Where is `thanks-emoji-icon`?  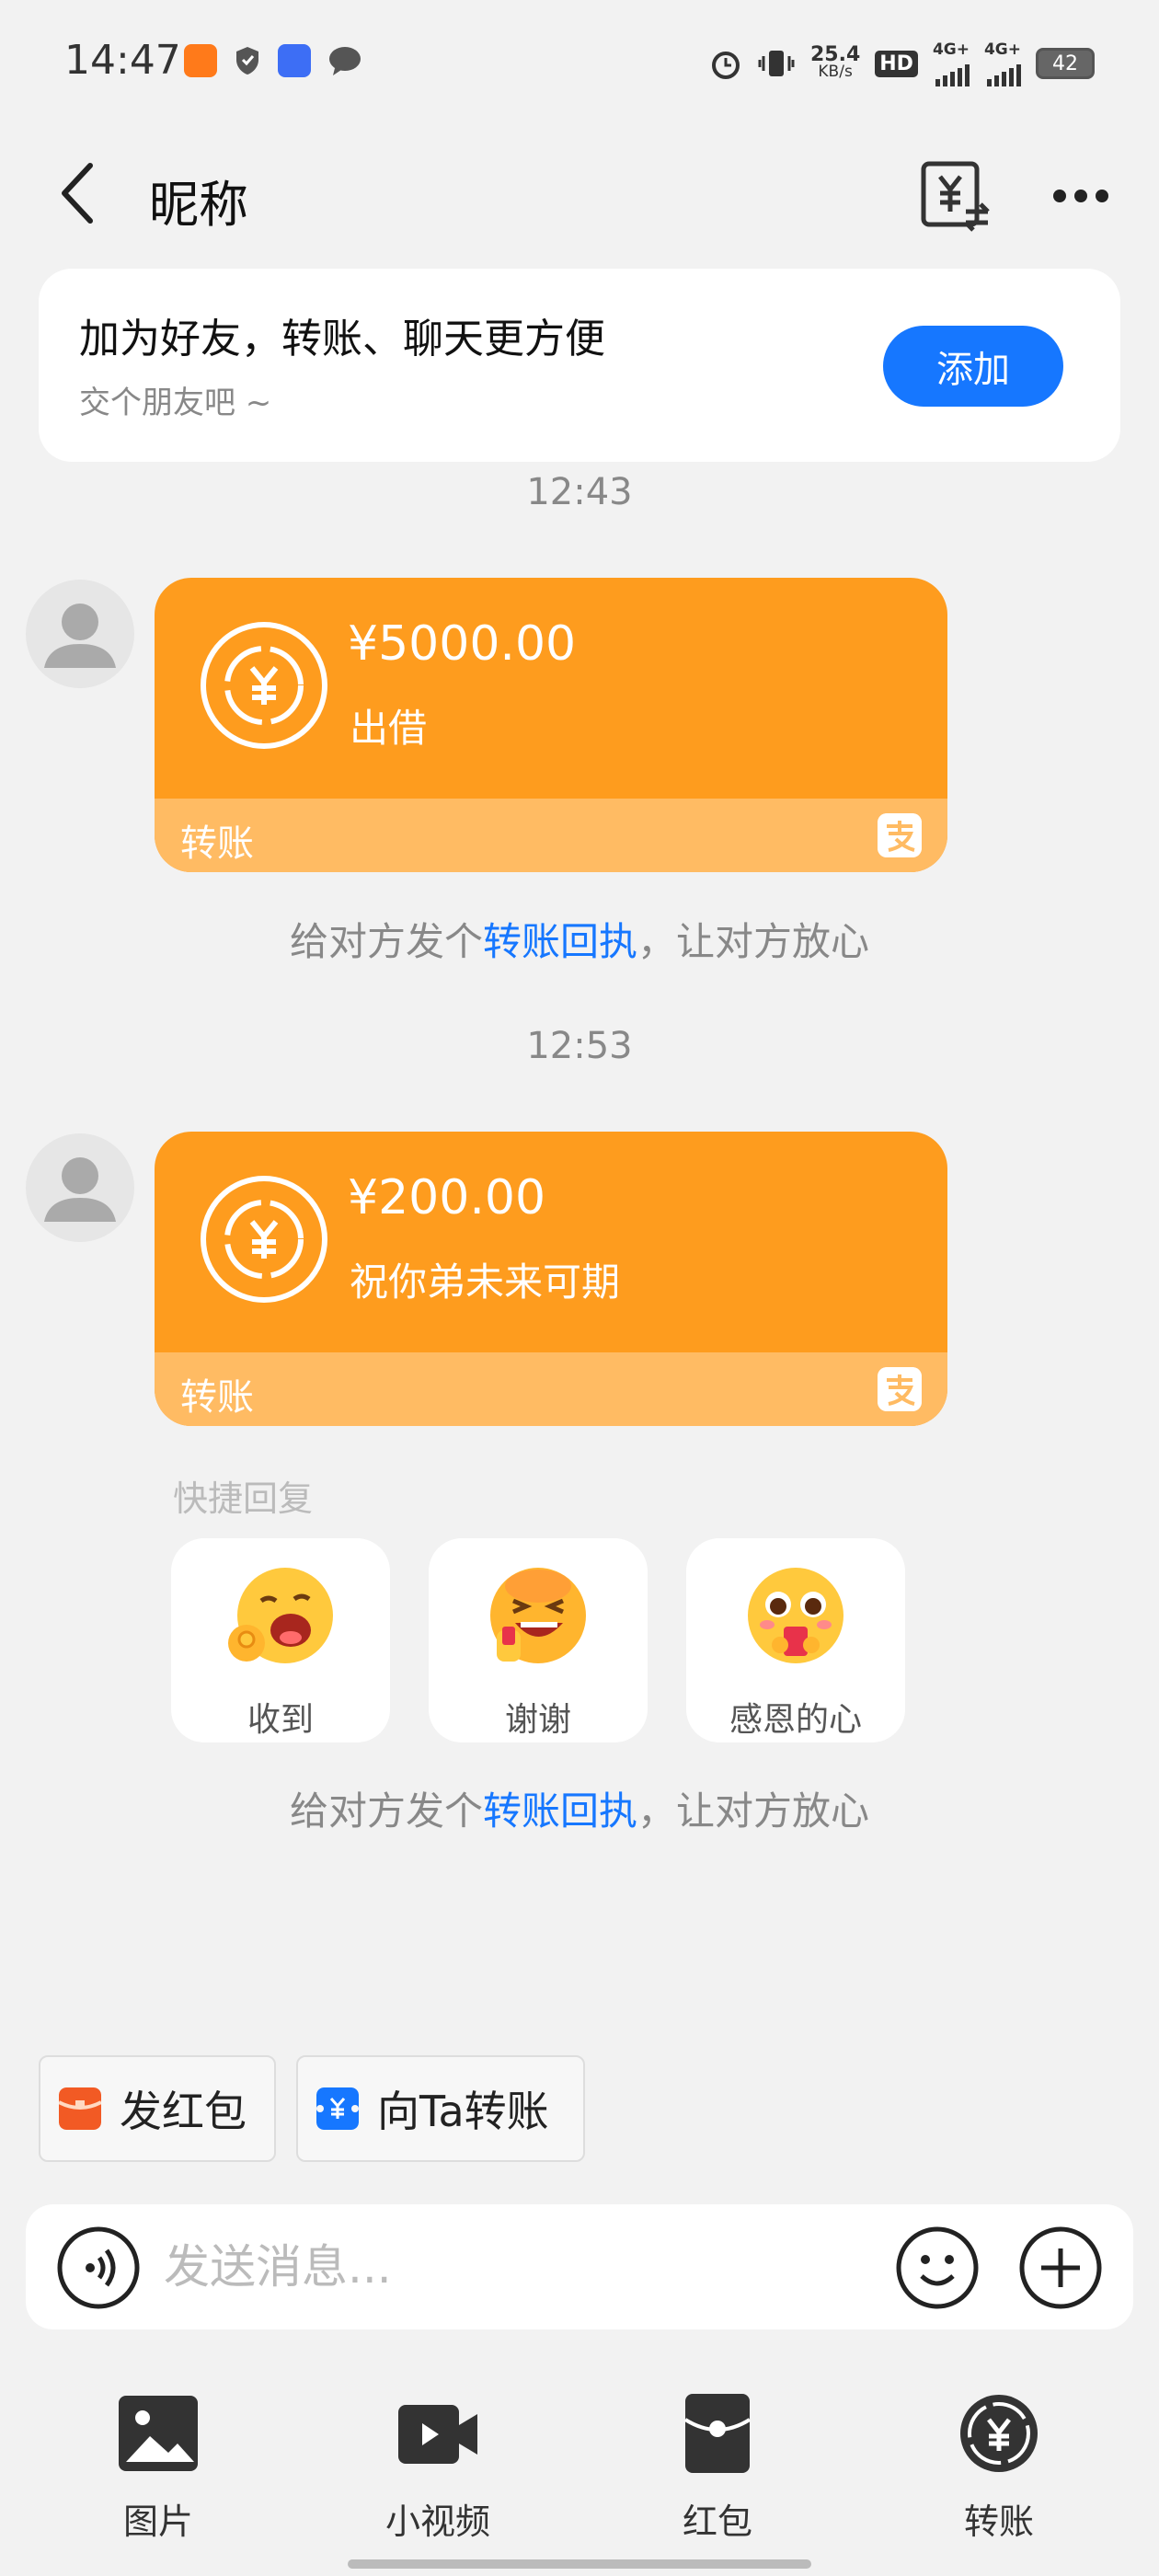 thanks-emoji-icon is located at coordinates (538, 1615).